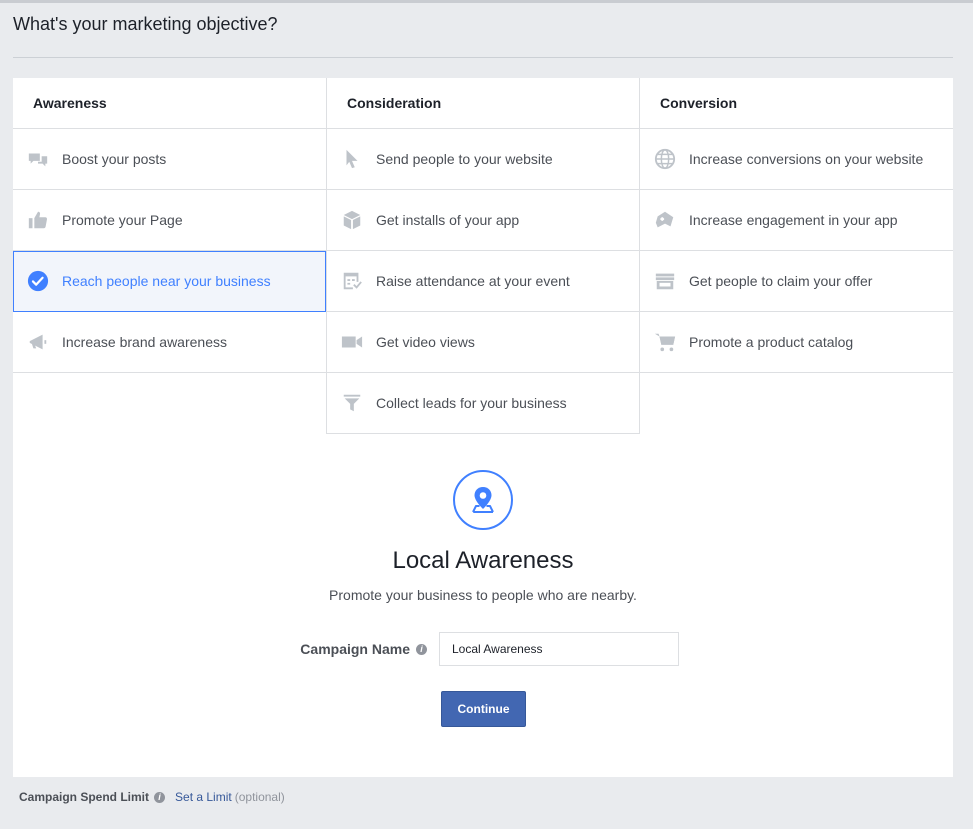 The width and height of the screenshot is (973, 829). I want to click on campaign-name-text: Campaign Name, so click(355, 649).